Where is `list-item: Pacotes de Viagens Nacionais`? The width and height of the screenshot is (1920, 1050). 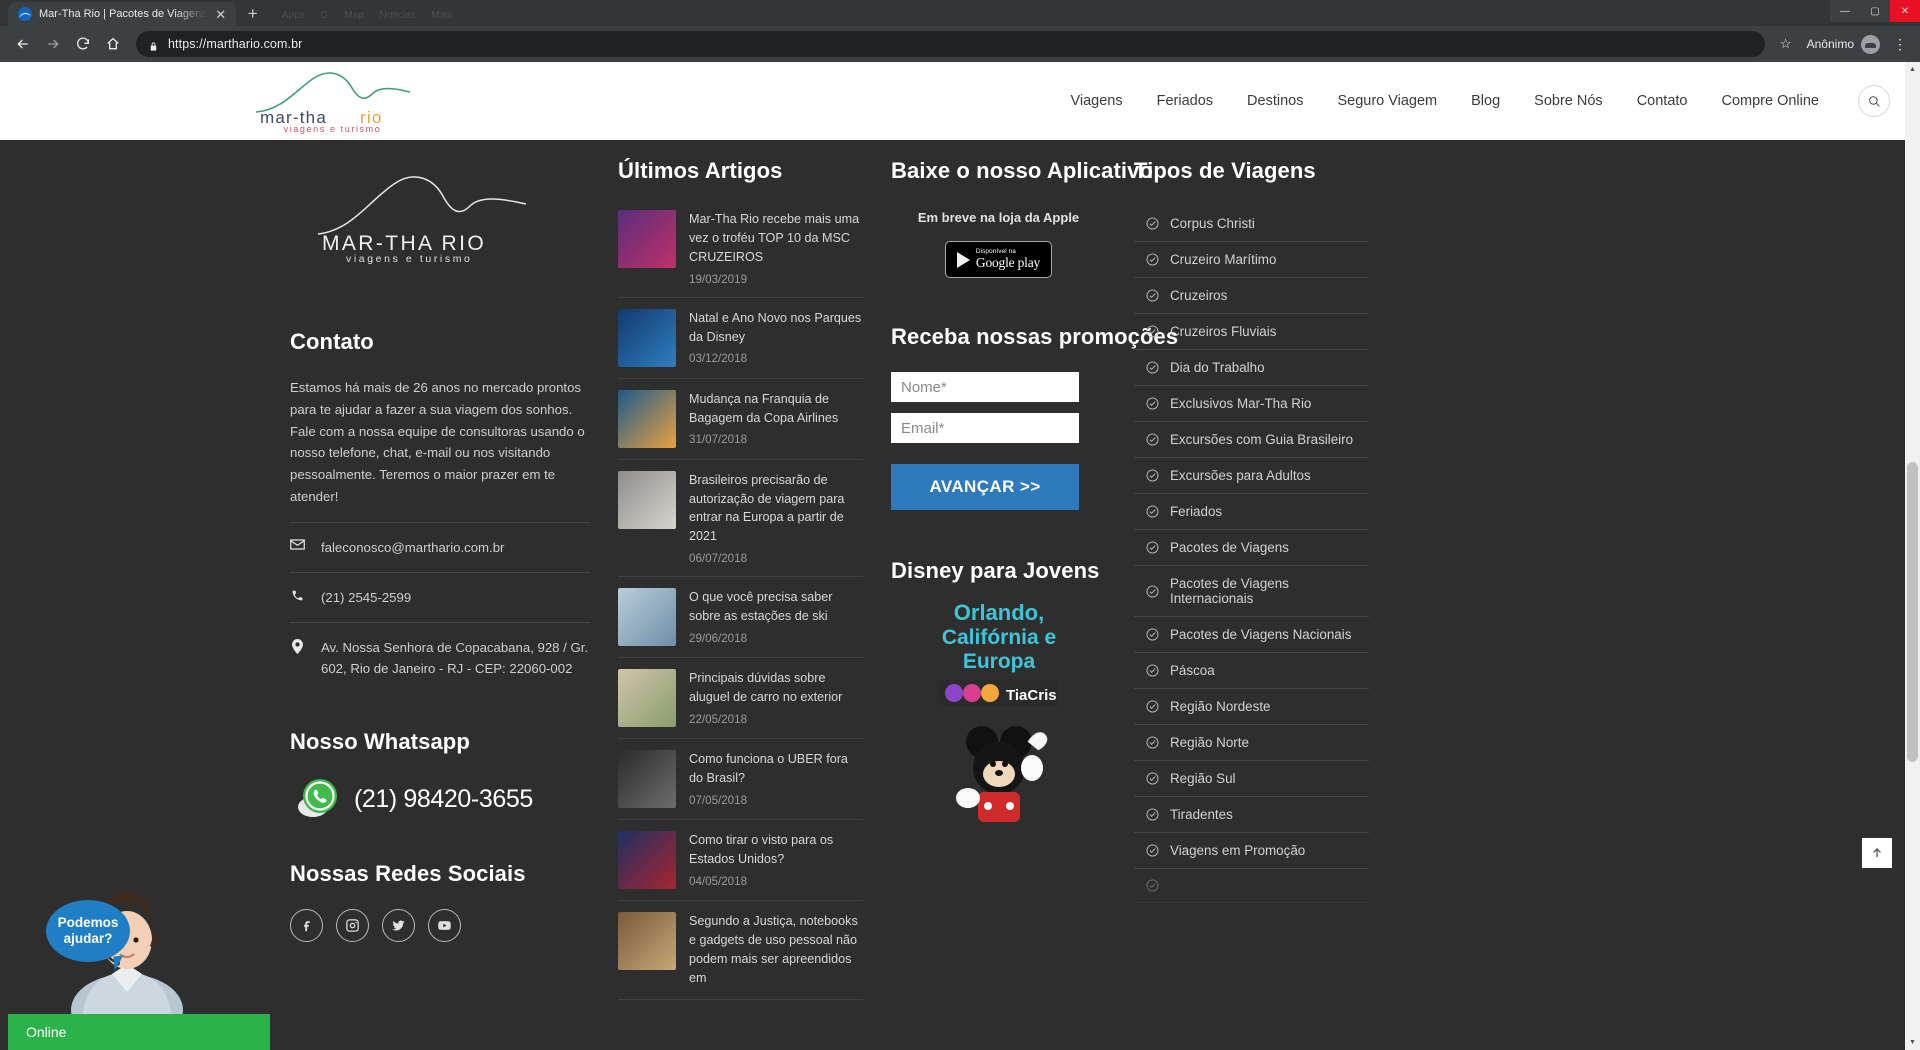
list-item: Pacotes de Viagens Nacionais is located at coordinates (1251, 635).